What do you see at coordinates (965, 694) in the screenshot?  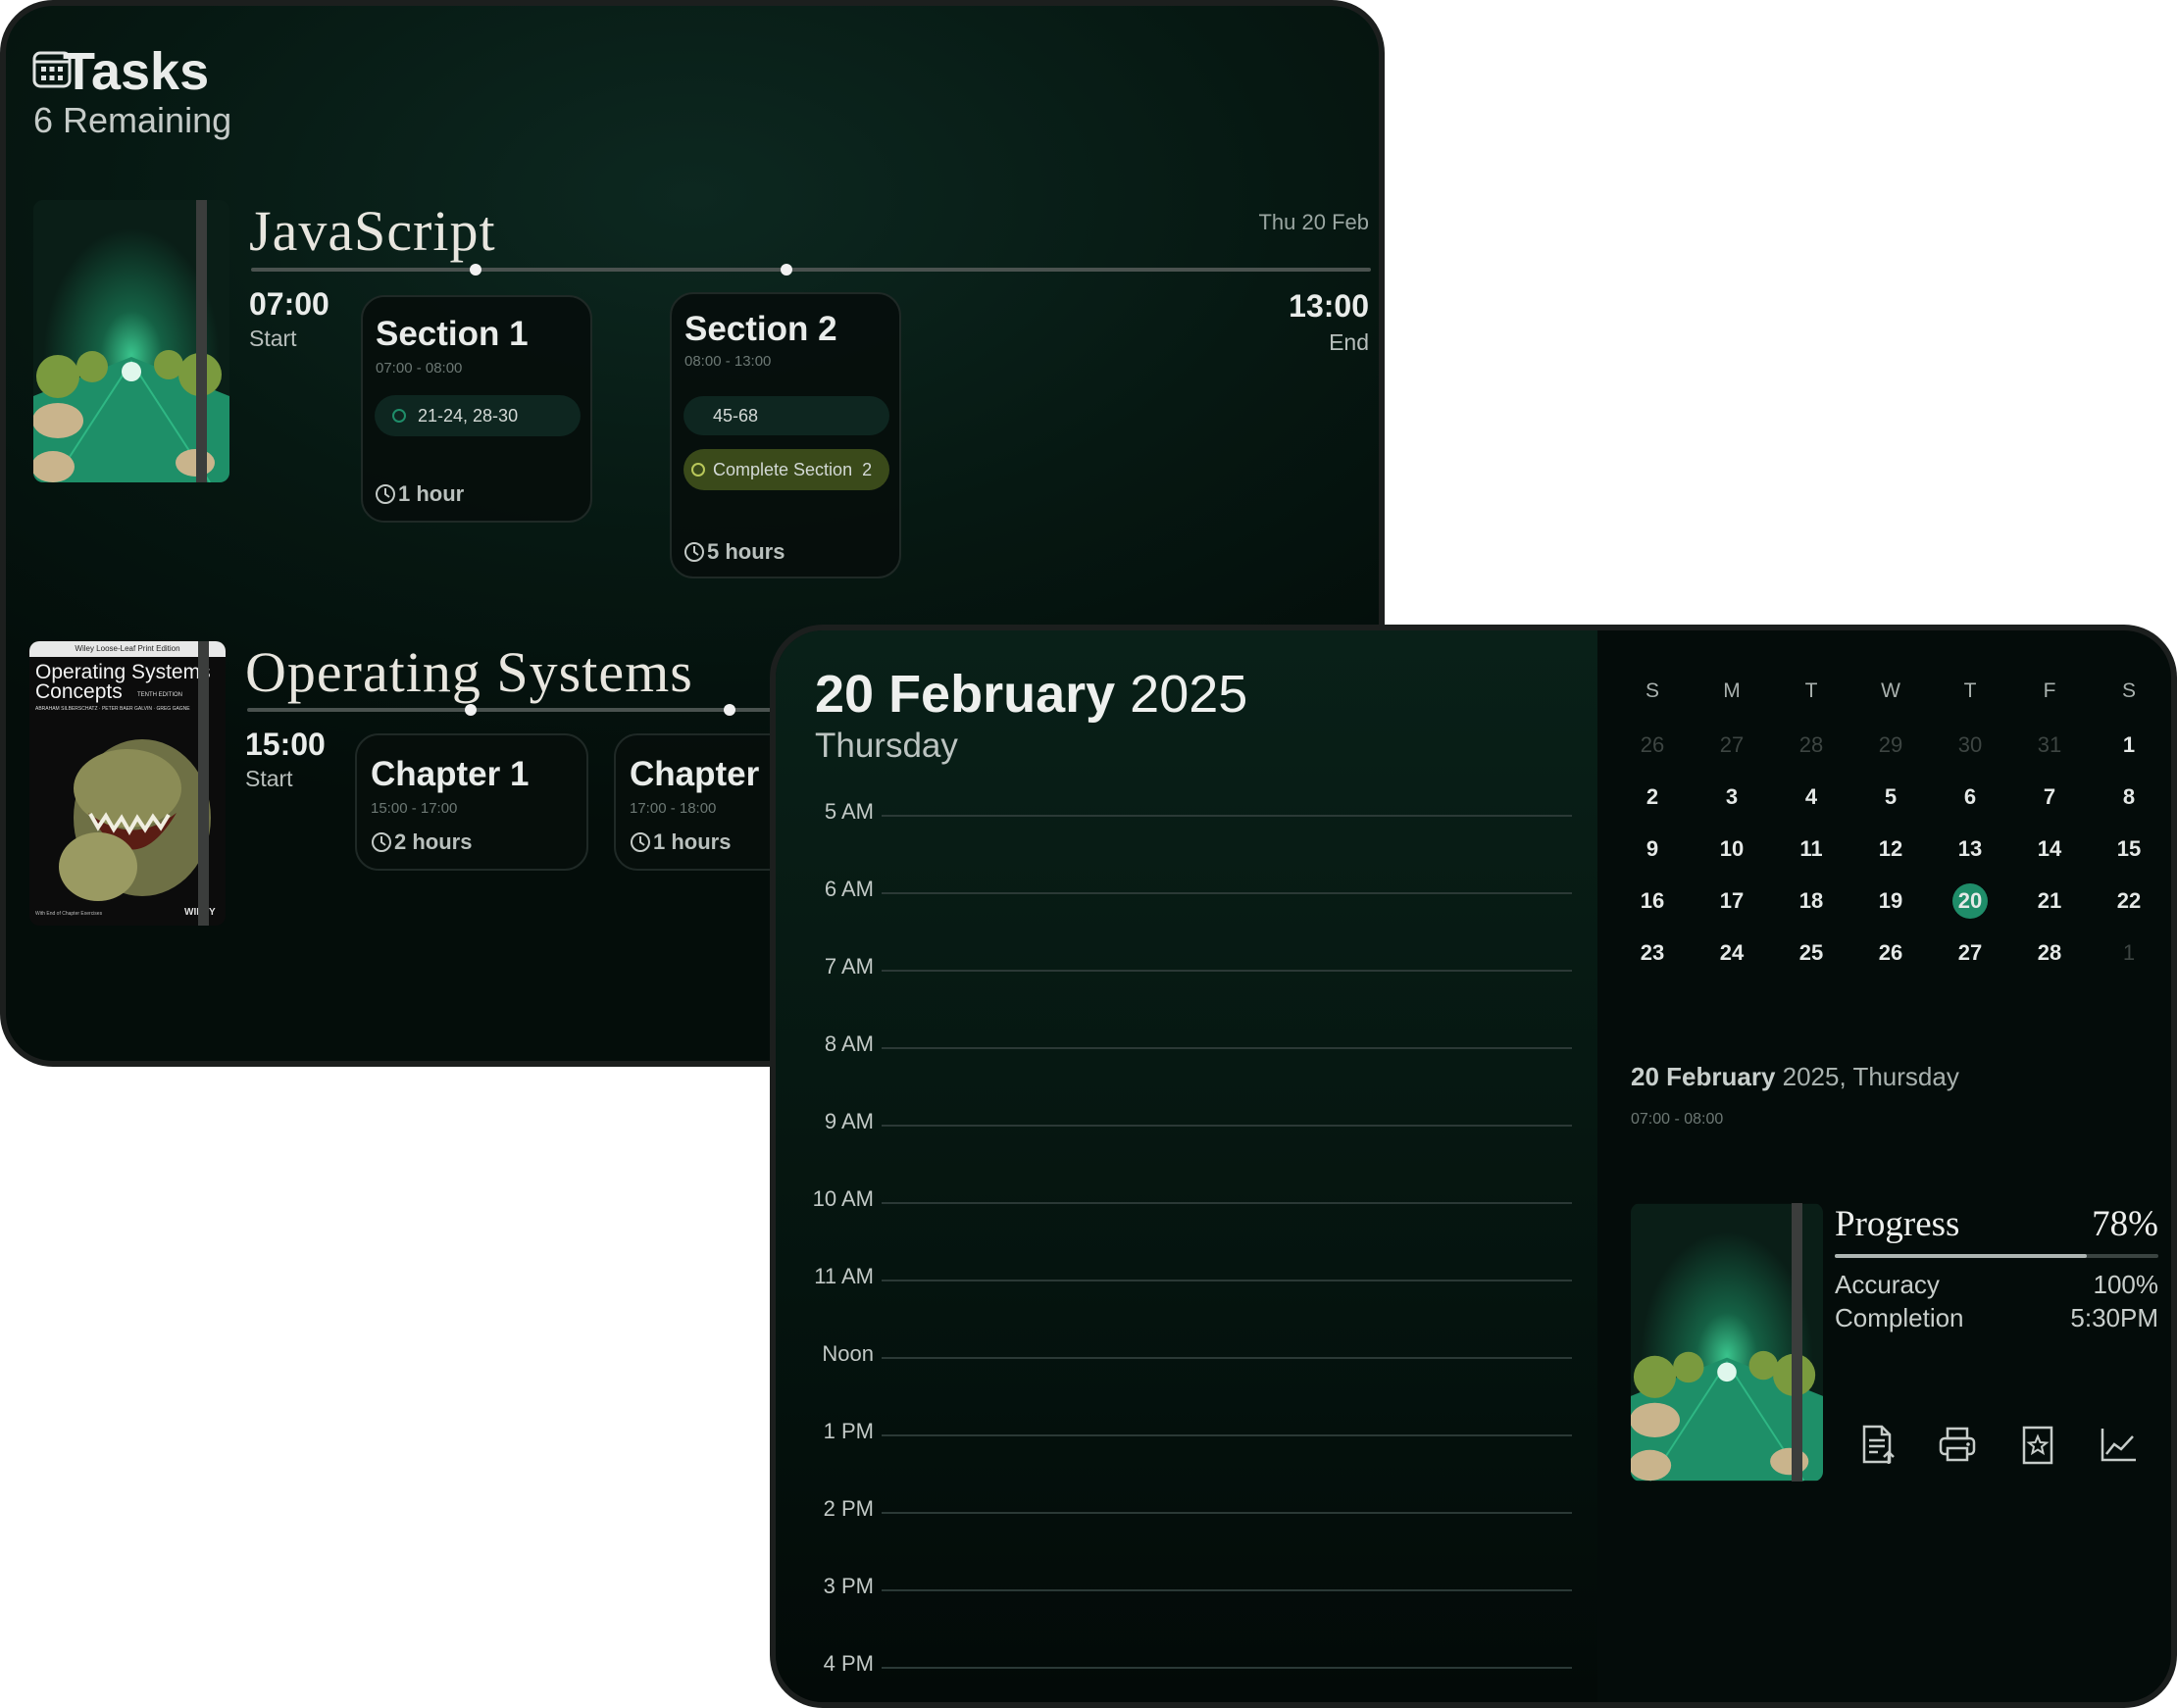 I see `date-day-month: 20 February` at bounding box center [965, 694].